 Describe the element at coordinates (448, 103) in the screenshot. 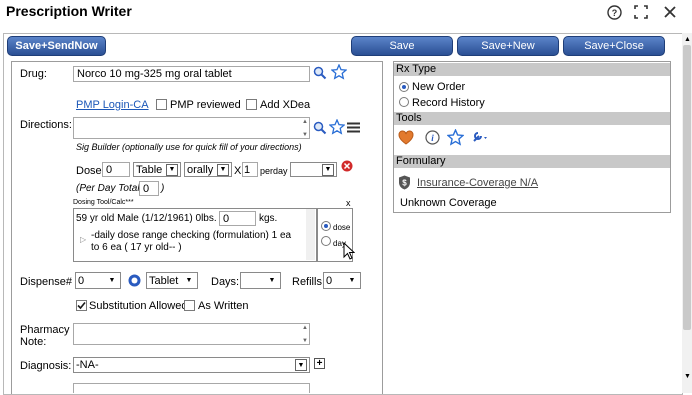

I see `record-history-label: Record History` at that location.